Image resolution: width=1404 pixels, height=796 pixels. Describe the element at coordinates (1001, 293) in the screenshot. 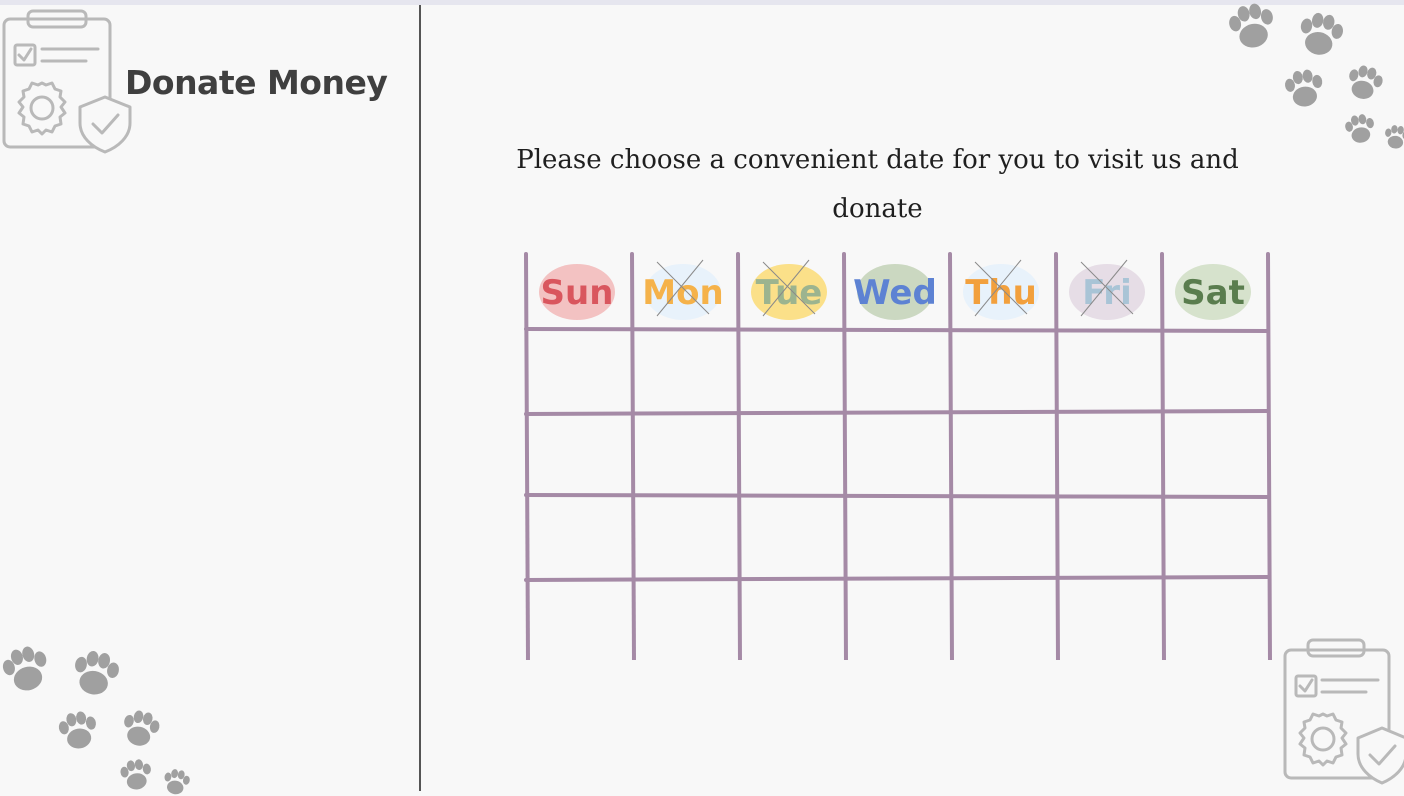

I see `day-label-thu: Thu` at that location.